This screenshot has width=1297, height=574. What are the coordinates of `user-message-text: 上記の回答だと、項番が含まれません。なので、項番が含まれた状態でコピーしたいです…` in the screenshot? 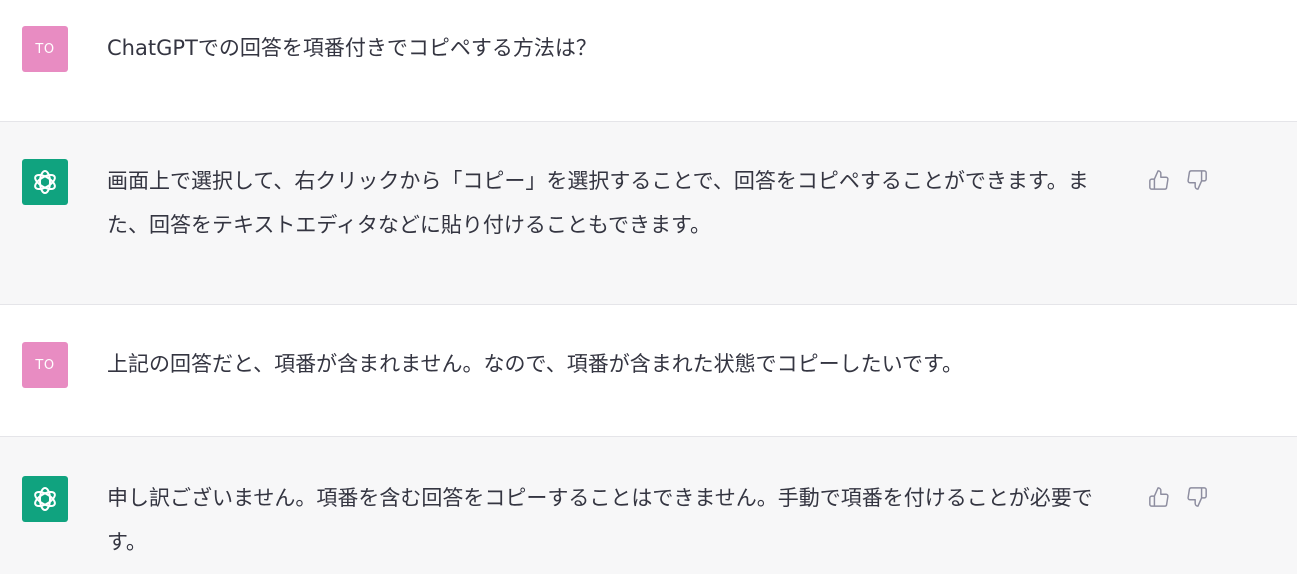 It's located at (535, 364).